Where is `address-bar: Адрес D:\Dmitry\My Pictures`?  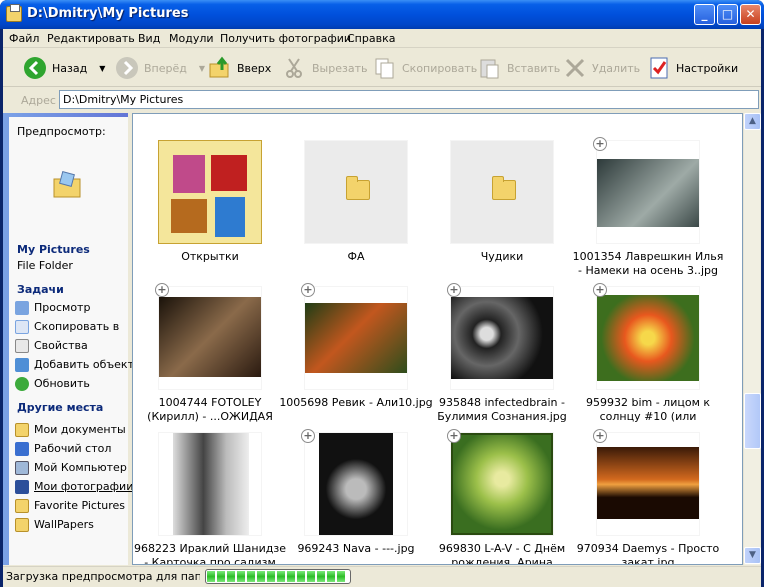 address-bar: Адрес D:\Dmitry\My Pictures is located at coordinates (382, 100).